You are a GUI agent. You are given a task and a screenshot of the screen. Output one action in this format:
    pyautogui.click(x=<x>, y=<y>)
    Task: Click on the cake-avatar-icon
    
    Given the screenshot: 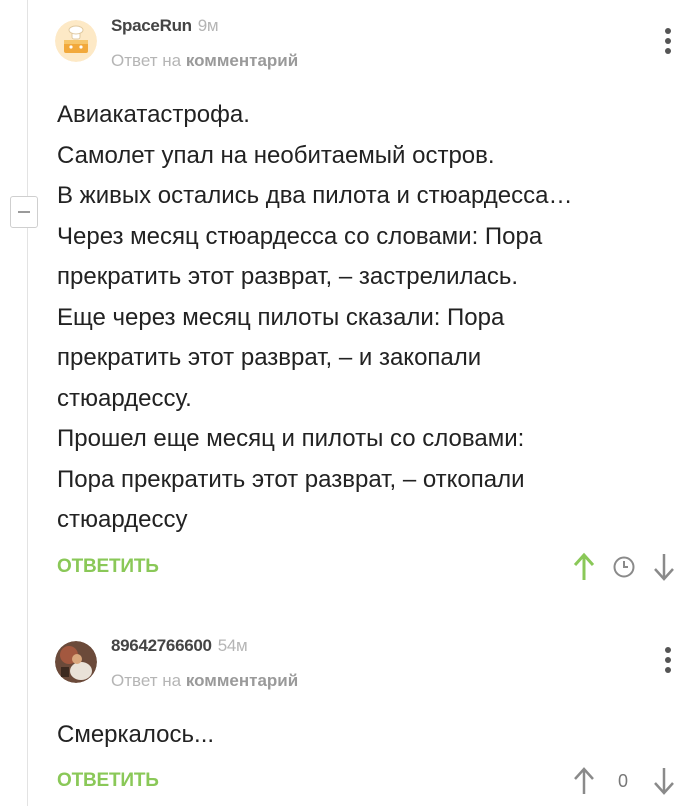 What is the action you would take?
    pyautogui.click(x=76, y=41)
    